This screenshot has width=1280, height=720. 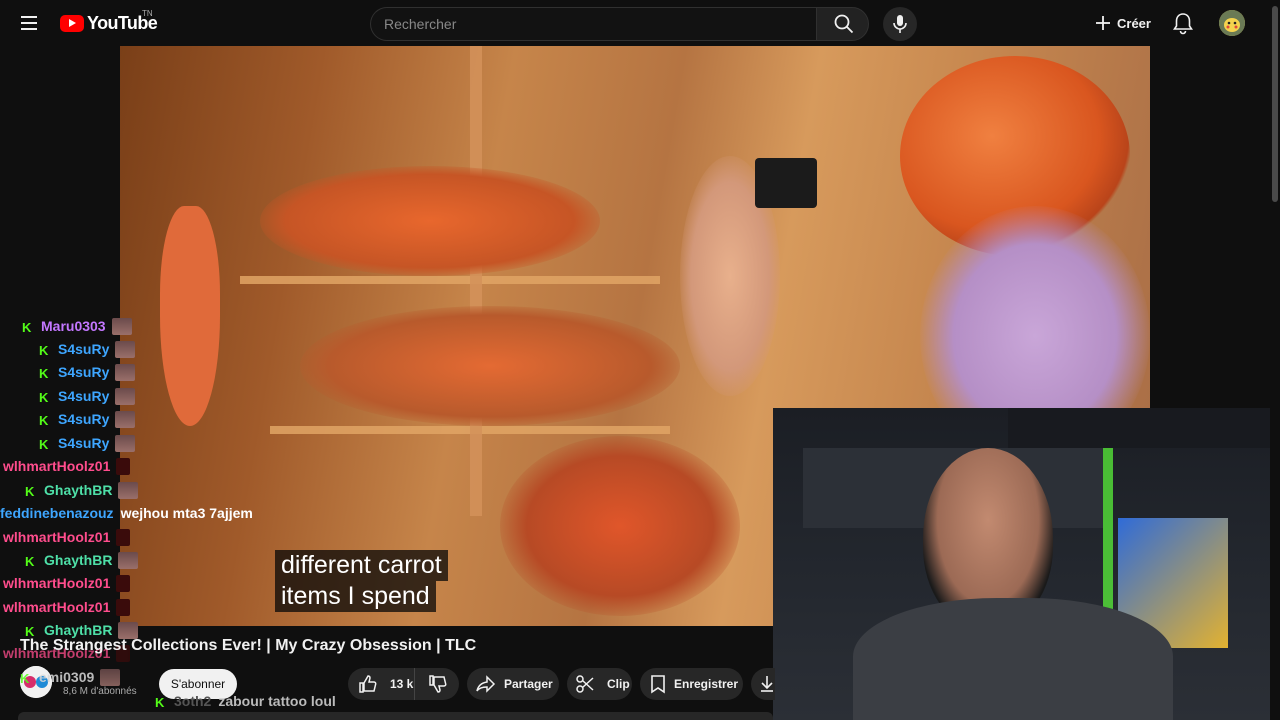 I want to click on save-label: Enregistrer, so click(x=706, y=684).